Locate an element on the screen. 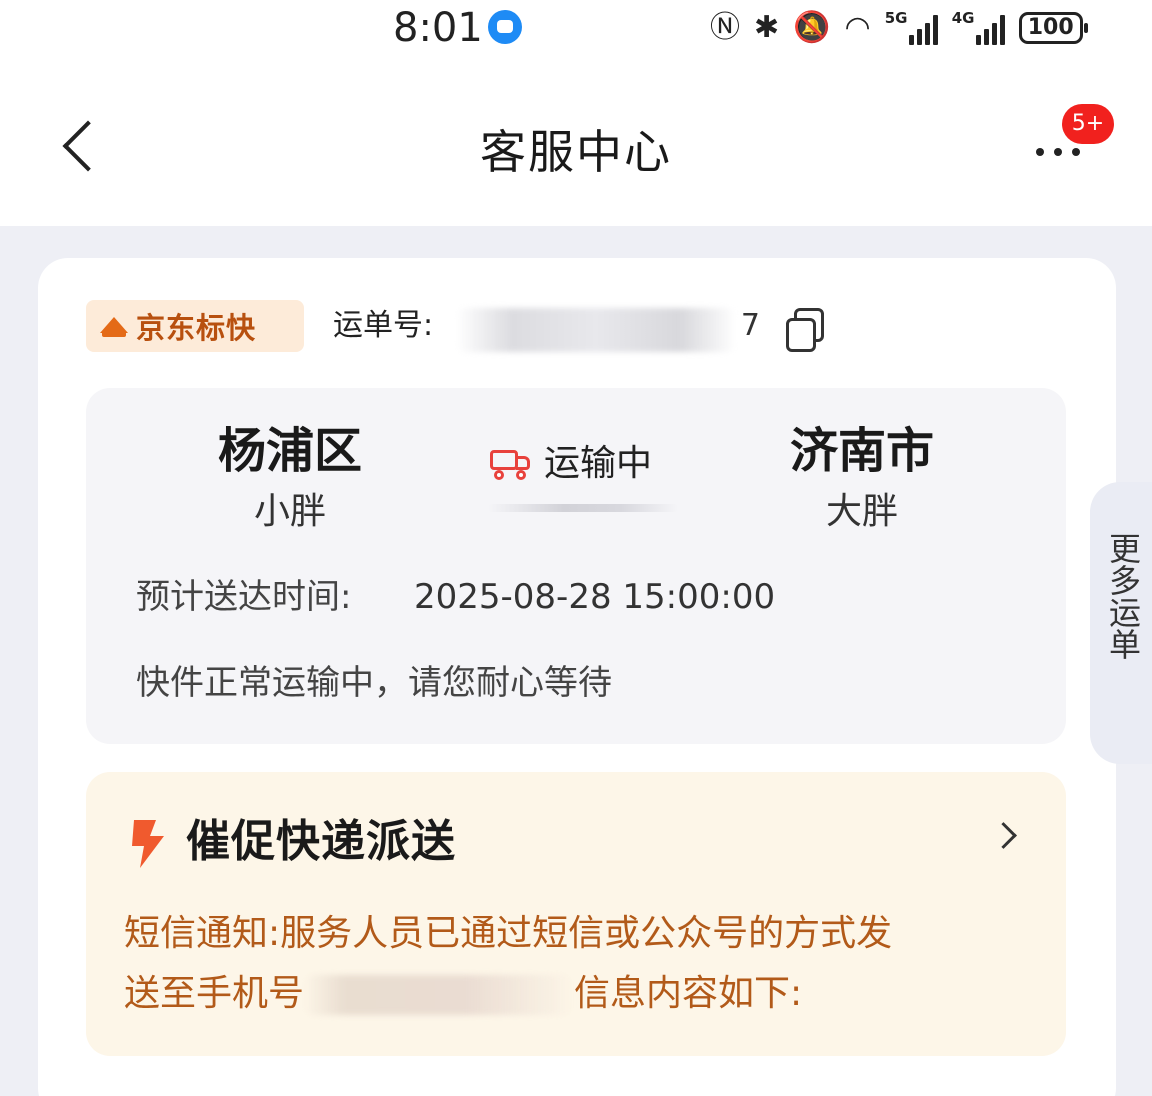 The image size is (1152, 1096). more-waybills-label: 更多运单 is located at coordinates (1123, 596).